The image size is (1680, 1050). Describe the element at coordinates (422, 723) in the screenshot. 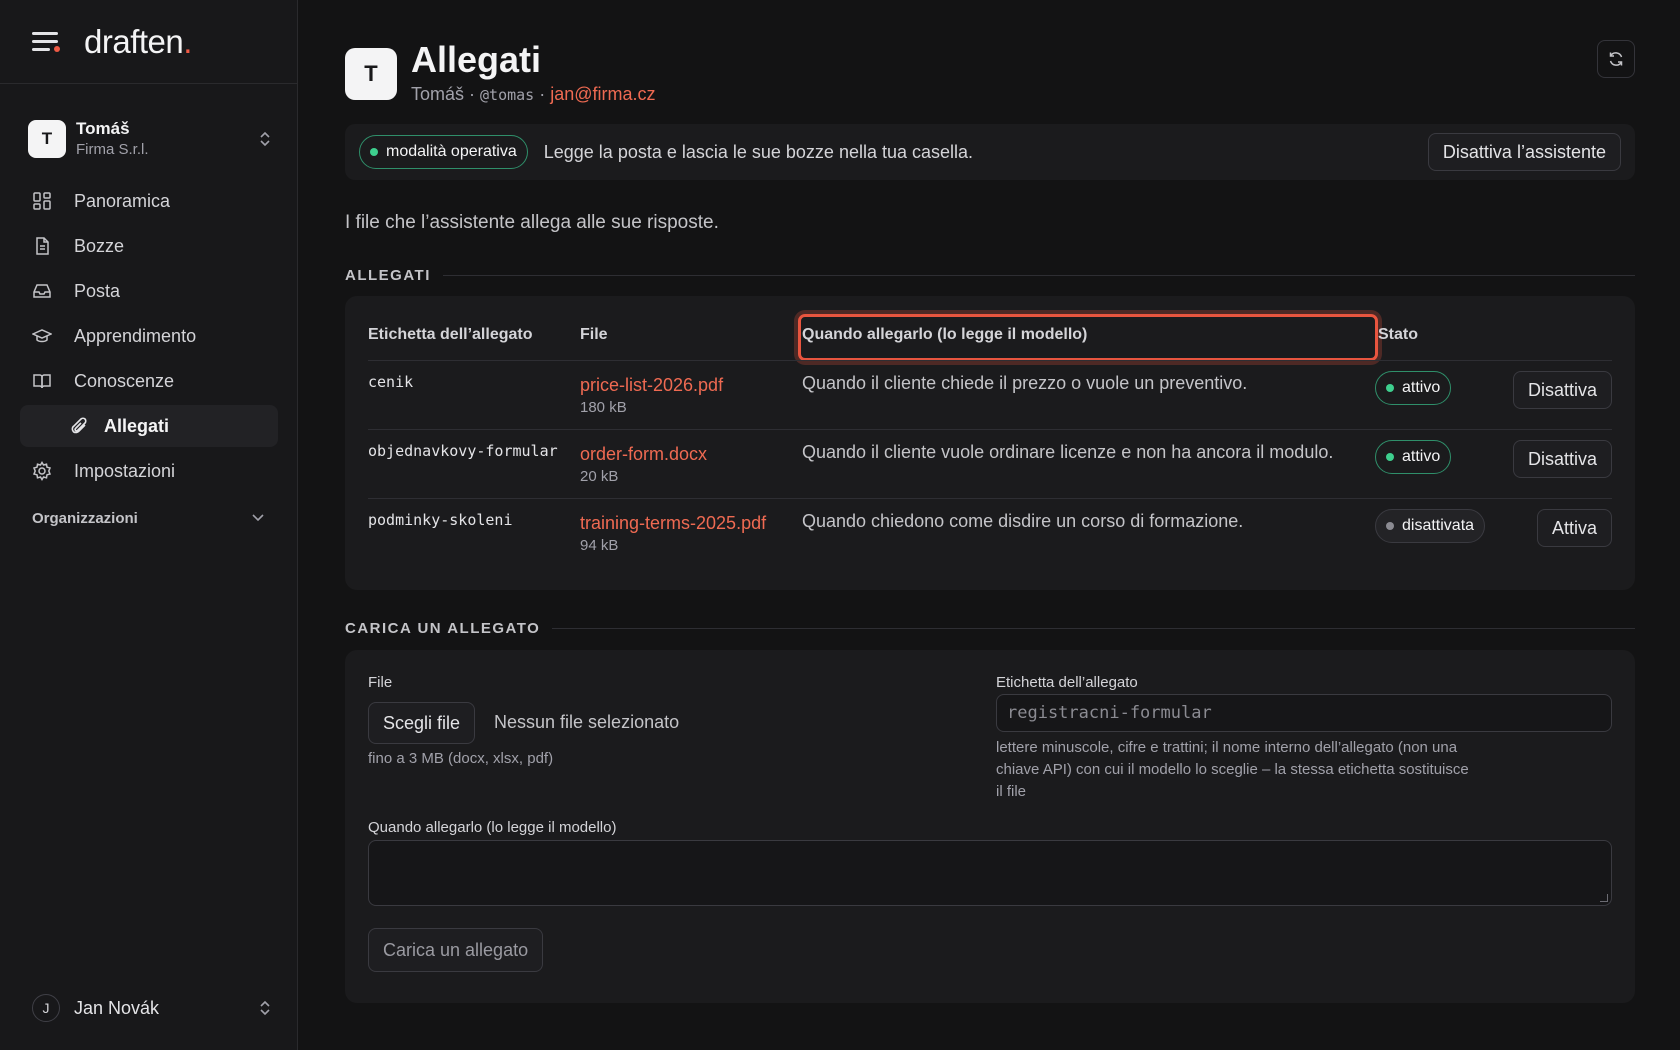

I see `choose-file-button: Scegli file` at that location.